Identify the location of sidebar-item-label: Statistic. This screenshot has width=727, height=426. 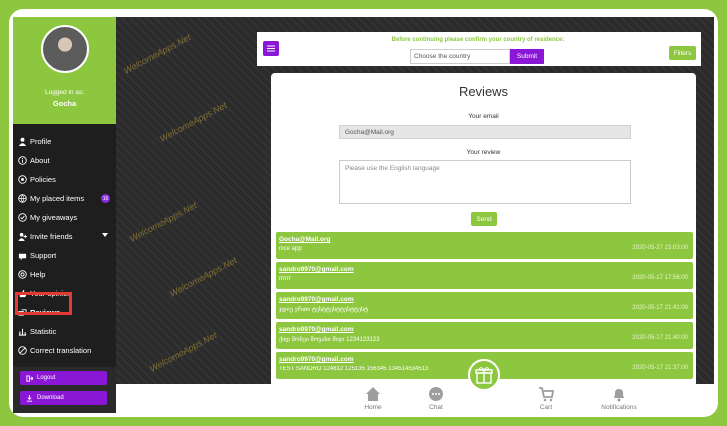
(43, 331).